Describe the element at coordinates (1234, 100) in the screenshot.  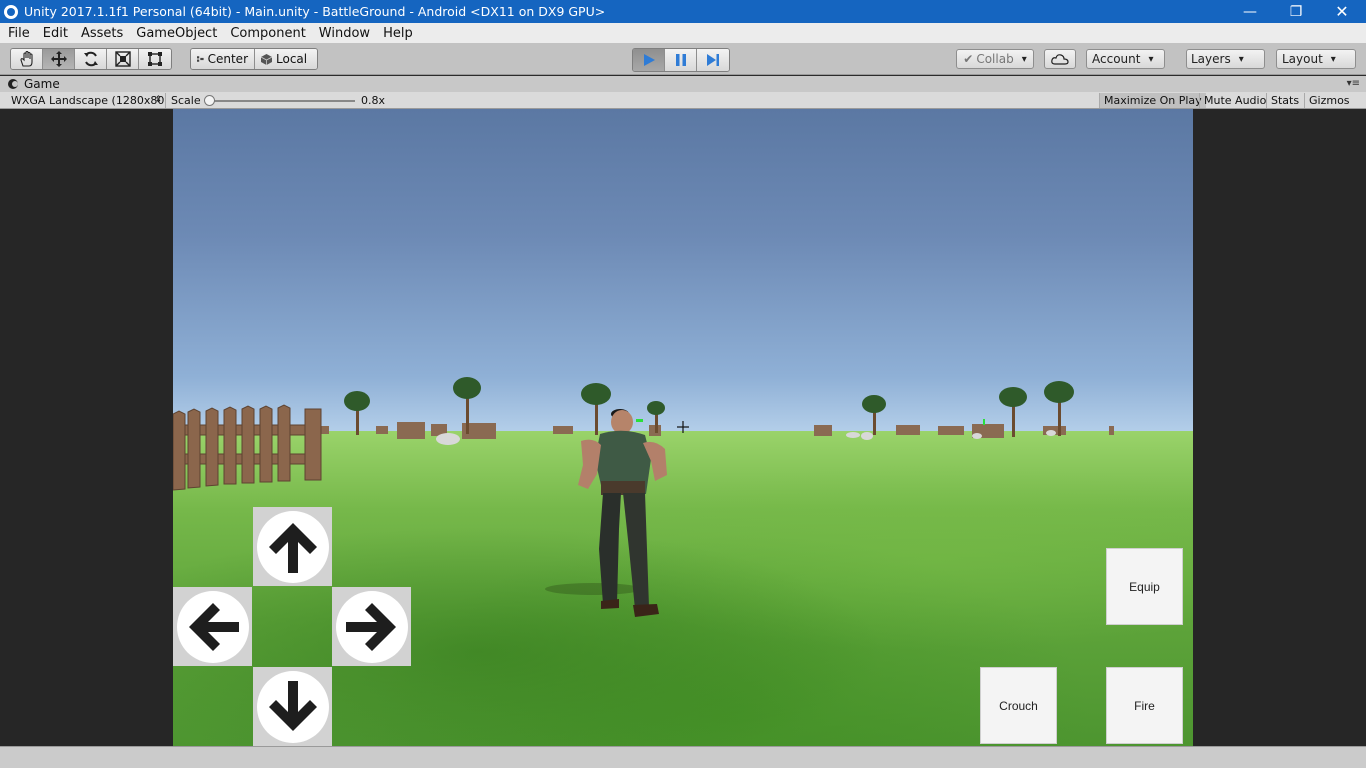
I see `mute-audio-toggle: Mute Audio` at that location.